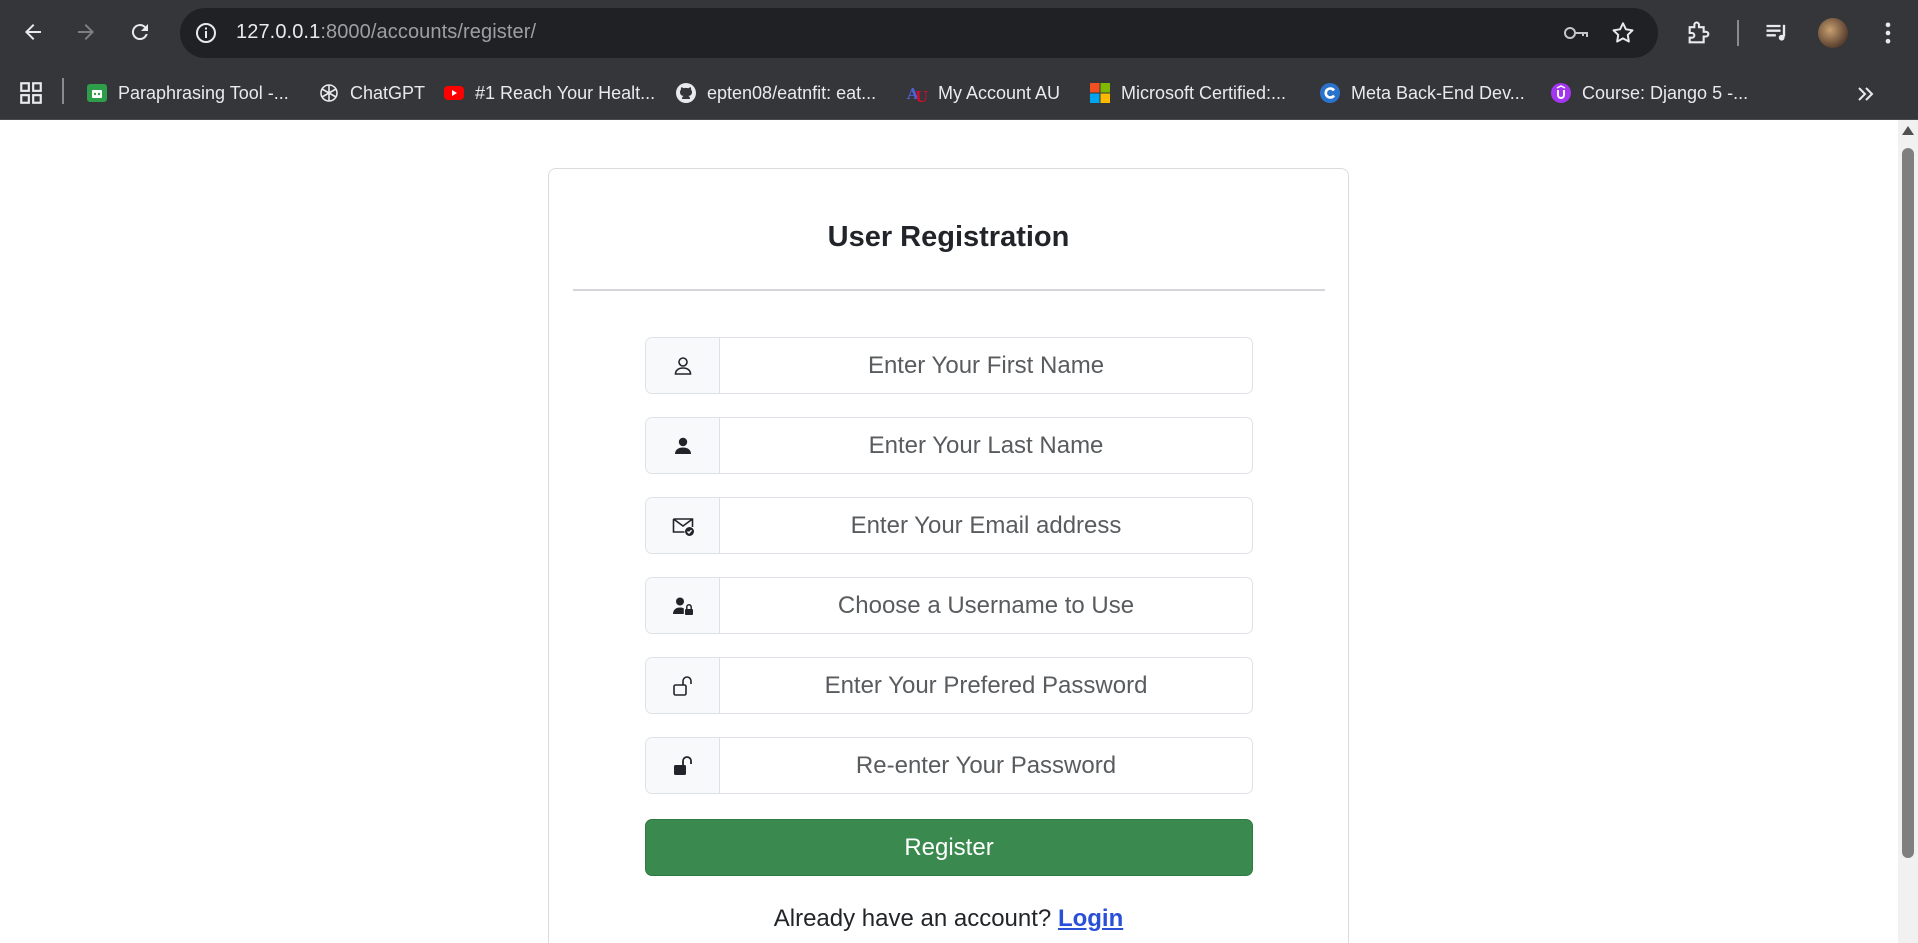 The width and height of the screenshot is (1918, 943). I want to click on forward-button, so click(86, 32).